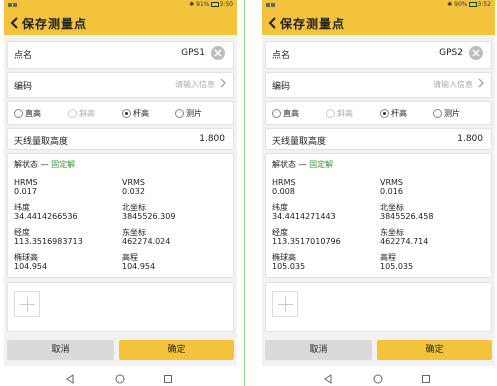  What do you see at coordinates (133, 191) in the screenshot?
I see `vrms-value: 0.032` at bounding box center [133, 191].